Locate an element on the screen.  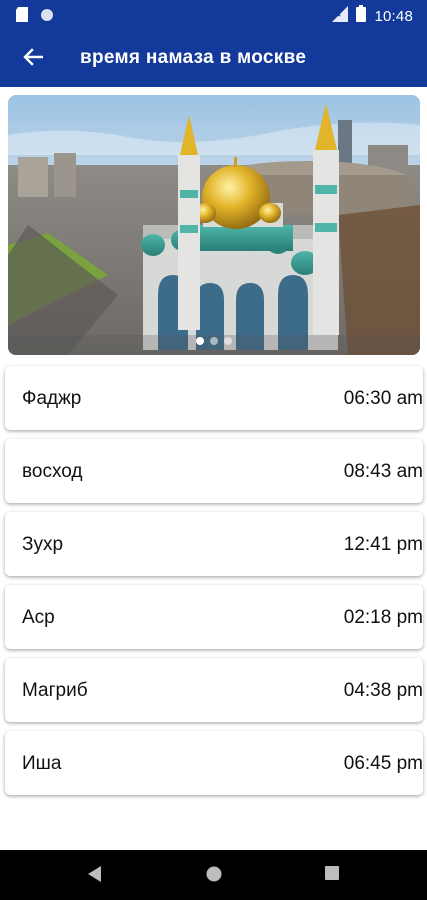
prayer-name: восход is located at coordinates (52, 471).